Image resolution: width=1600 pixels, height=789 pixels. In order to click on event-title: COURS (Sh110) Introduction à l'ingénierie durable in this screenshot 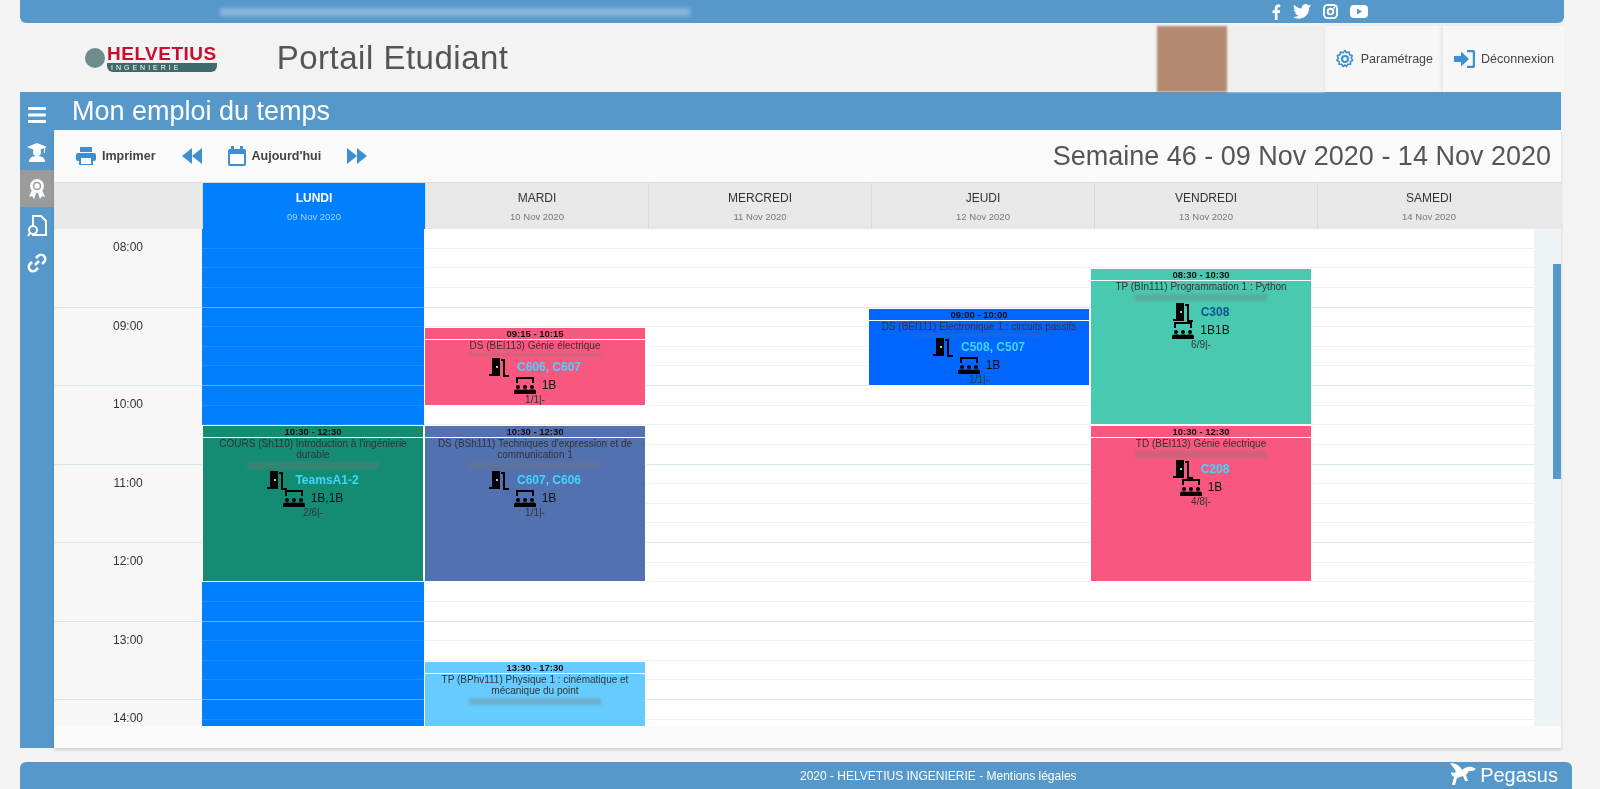, I will do `click(313, 449)`.